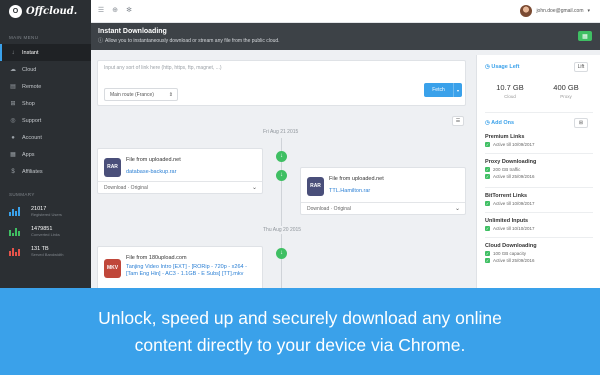 This screenshot has height=375, width=600. Describe the element at coordinates (45, 154) in the screenshot. I see `sidebar-item-apps: ▦ Apps` at that location.